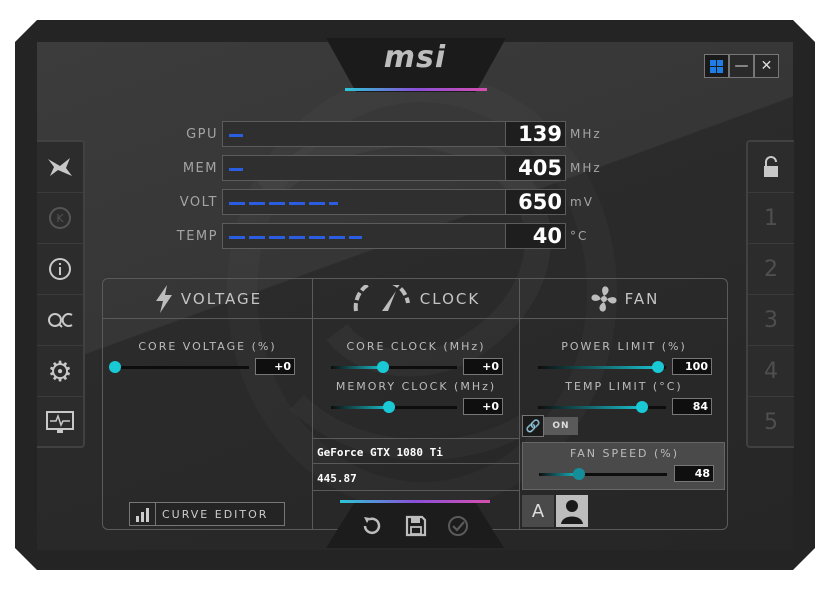 The width and height of the screenshot is (831, 595). I want to click on speedometer-icon, so click(381, 297).